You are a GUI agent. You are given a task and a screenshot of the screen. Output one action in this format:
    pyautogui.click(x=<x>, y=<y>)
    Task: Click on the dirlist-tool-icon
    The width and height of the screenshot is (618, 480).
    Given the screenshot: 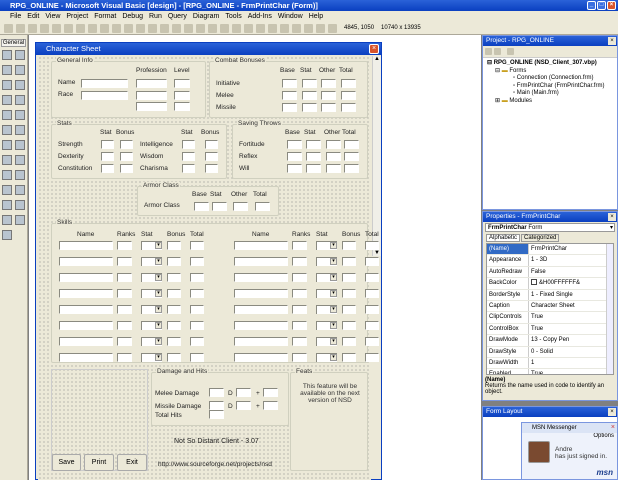 What is the action you would take?
    pyautogui.click(x=7, y=160)
    